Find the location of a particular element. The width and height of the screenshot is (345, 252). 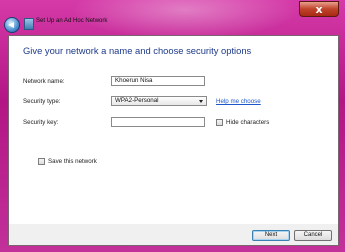

button-bar: Next Cancel is located at coordinates (173, 235).